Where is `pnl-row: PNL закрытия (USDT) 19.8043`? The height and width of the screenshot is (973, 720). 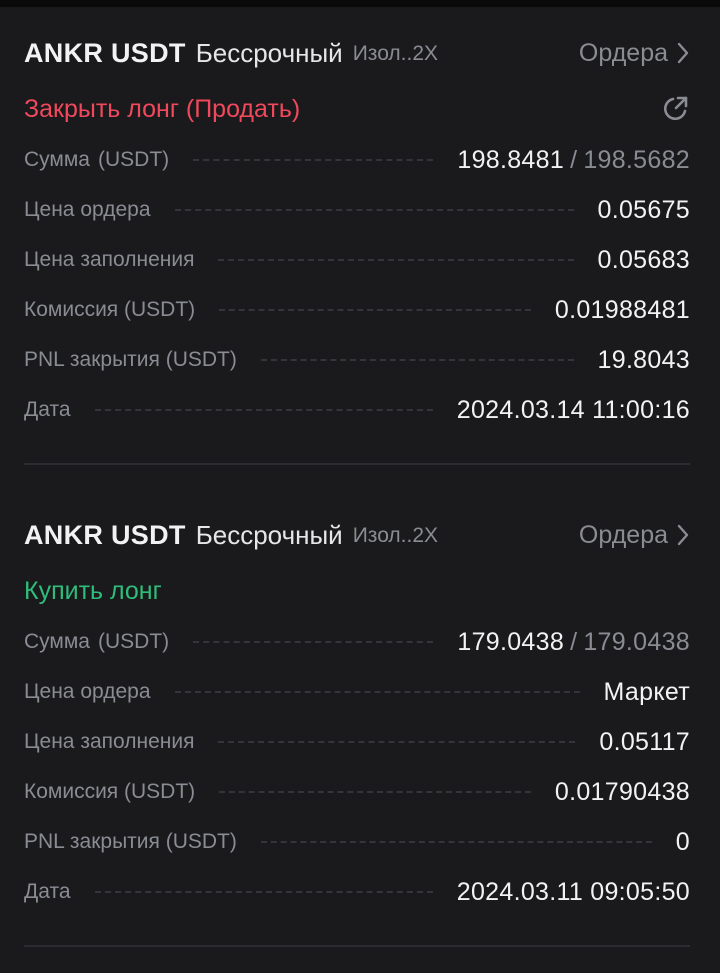
pnl-row: PNL закрытия (USDT) 19.8043 is located at coordinates (357, 360).